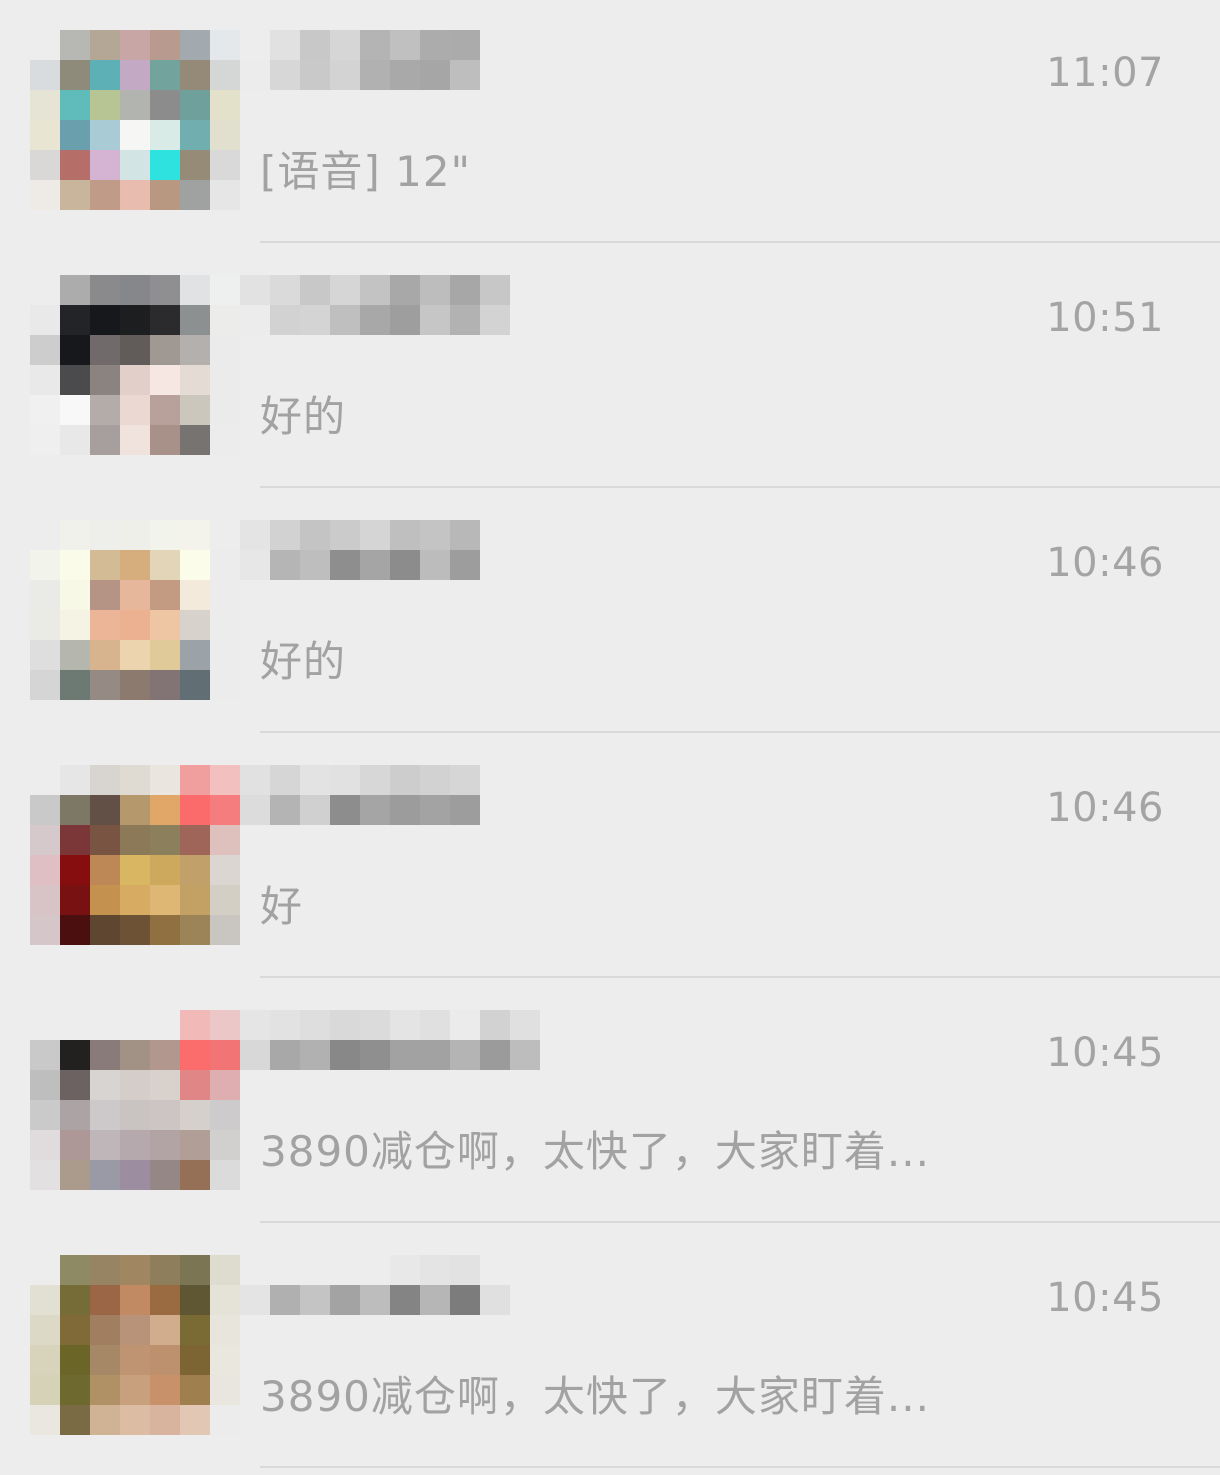  Describe the element at coordinates (1105, 563) in the screenshot. I see `message-time: 10:46` at that location.